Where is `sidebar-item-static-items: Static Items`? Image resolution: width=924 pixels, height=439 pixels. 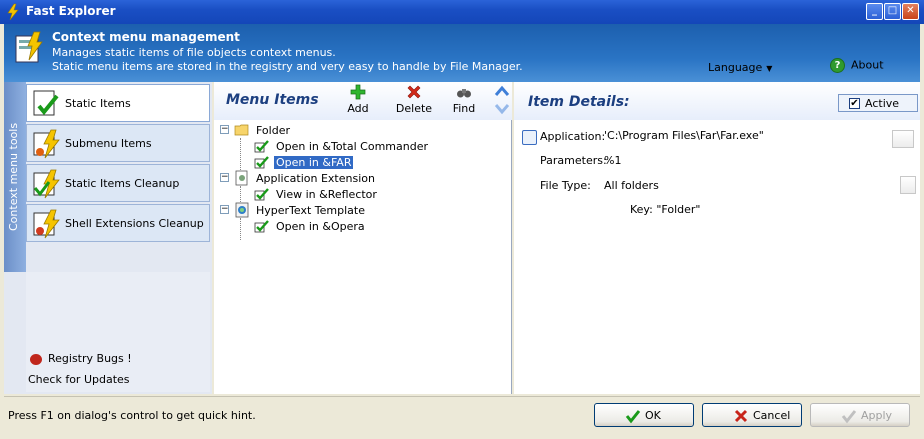
sidebar-item-static-items: Static Items is located at coordinates (118, 103).